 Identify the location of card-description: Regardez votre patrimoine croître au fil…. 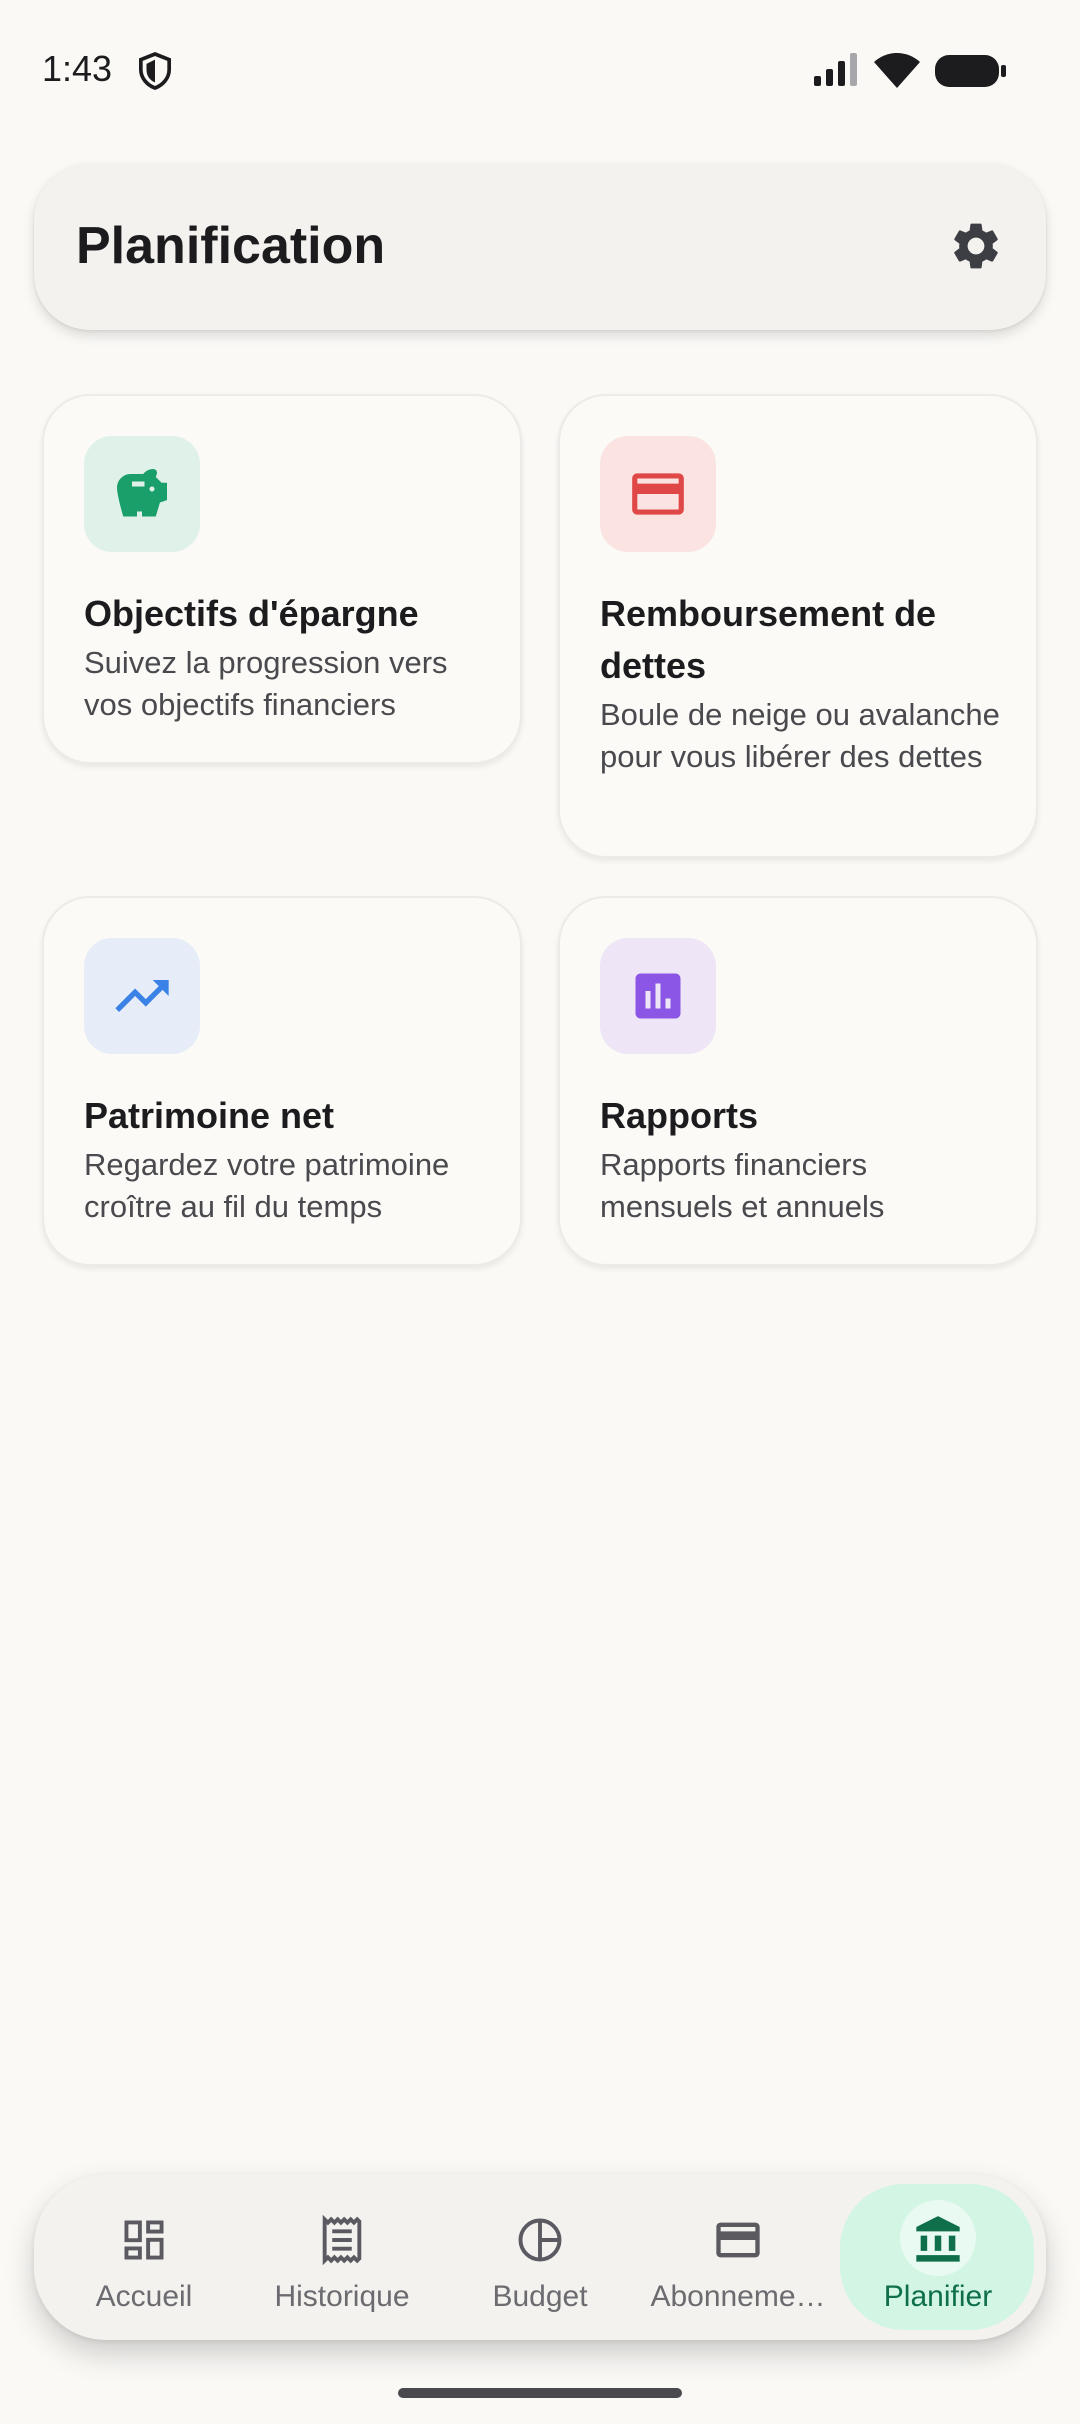
(267, 1185).